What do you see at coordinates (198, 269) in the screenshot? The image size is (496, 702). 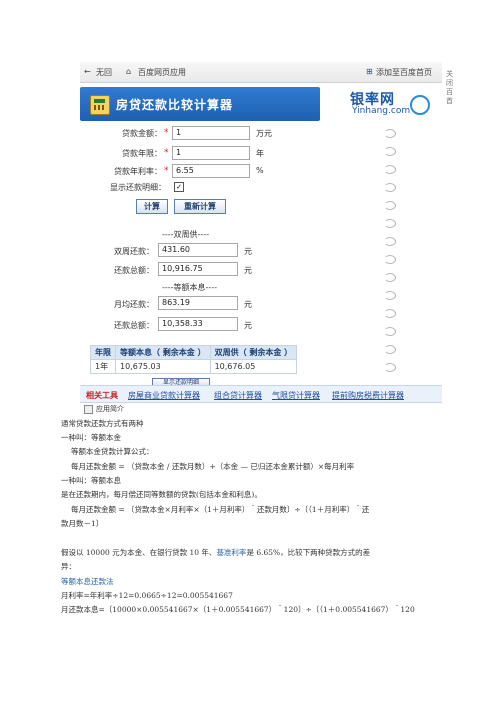 I see `biweekly-total-value: 10,916.75` at bounding box center [198, 269].